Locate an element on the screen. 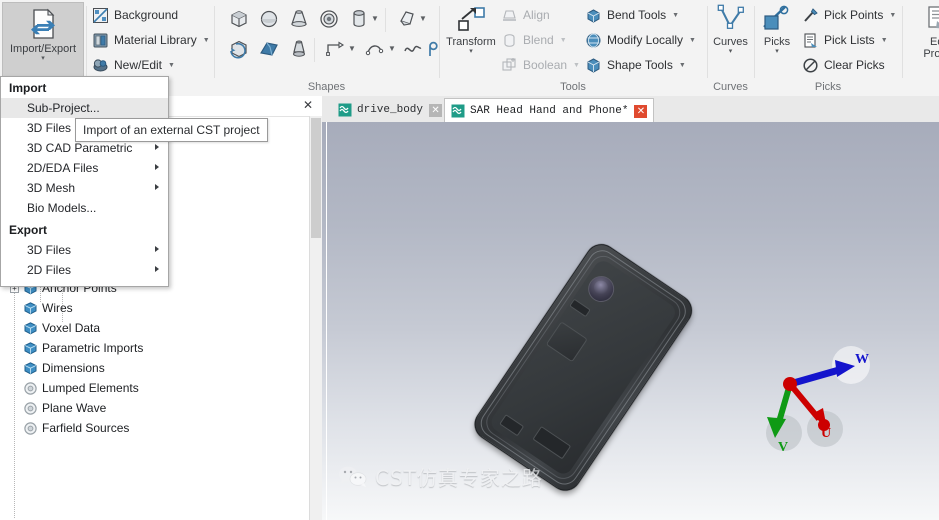  menu-header-import: Import is located at coordinates (28, 88).